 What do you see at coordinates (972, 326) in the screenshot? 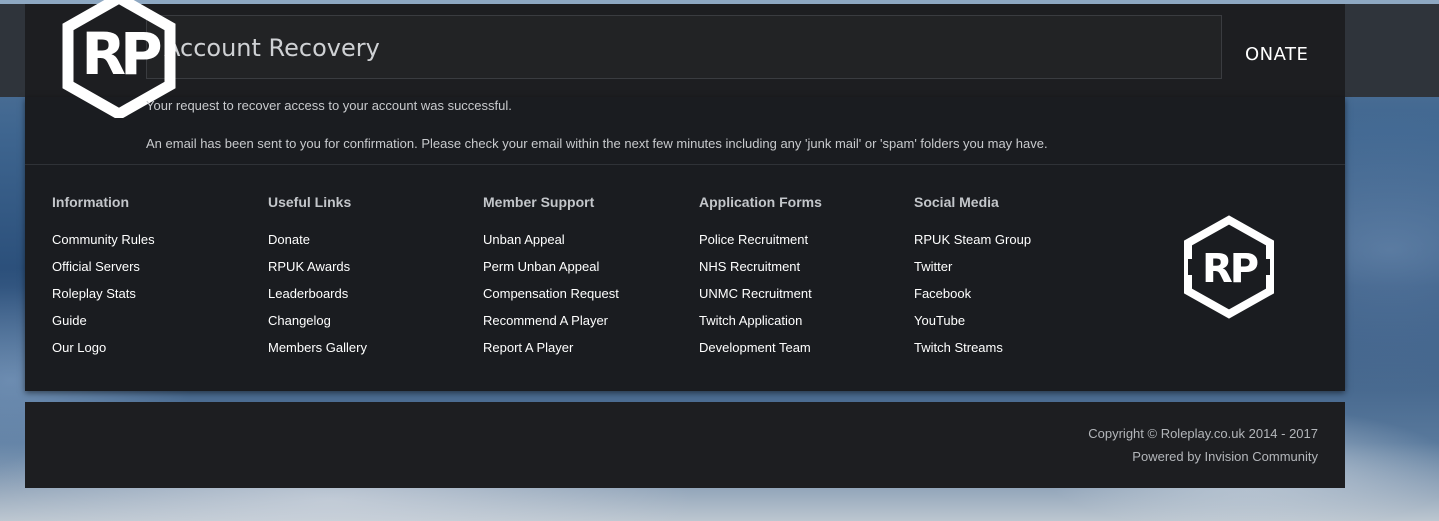
I see `footer-link: YouTube` at bounding box center [972, 326].